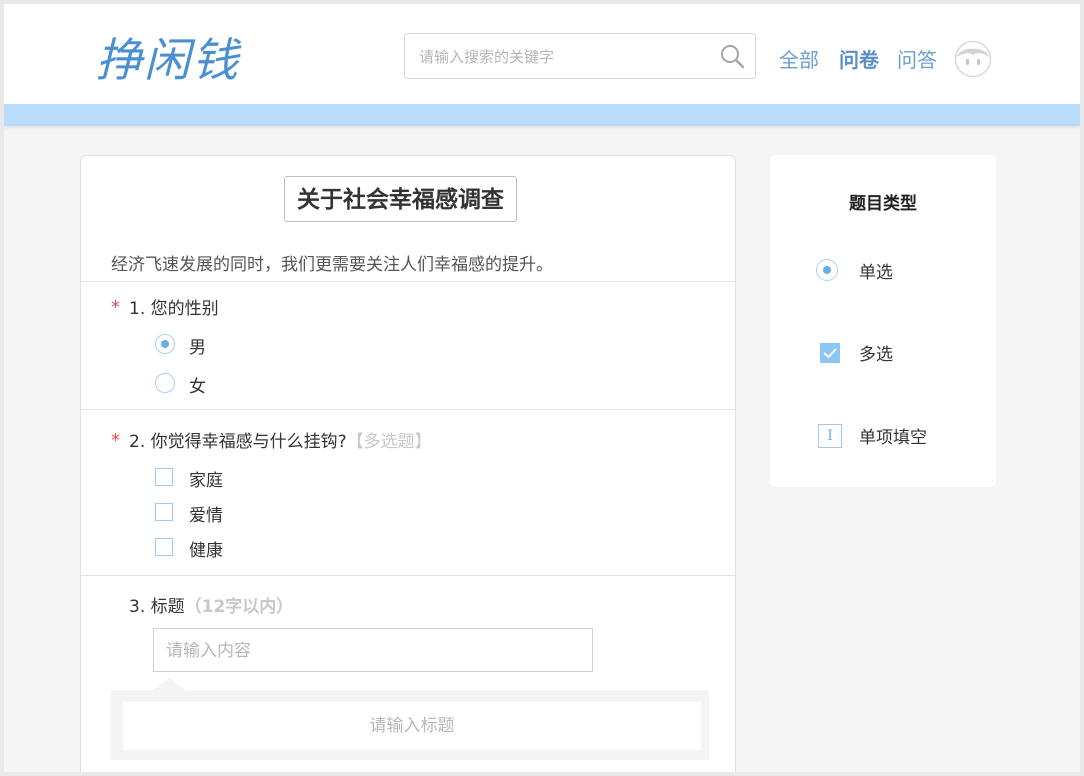 This screenshot has height=776, width=1084. What do you see at coordinates (137, 607) in the screenshot?
I see `question-number: 3.` at bounding box center [137, 607].